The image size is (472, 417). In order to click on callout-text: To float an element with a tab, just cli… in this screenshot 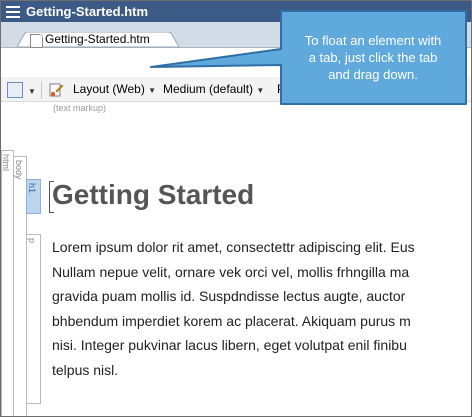, I will do `click(373, 57)`.